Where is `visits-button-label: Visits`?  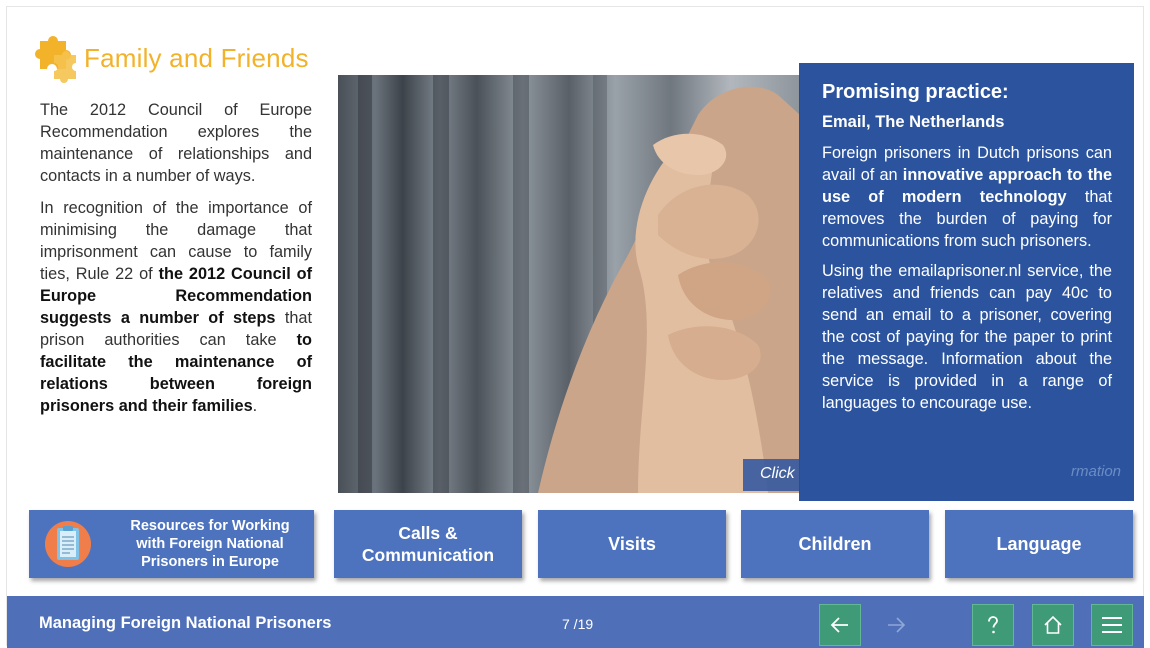
visits-button-label: Visits is located at coordinates (632, 543).